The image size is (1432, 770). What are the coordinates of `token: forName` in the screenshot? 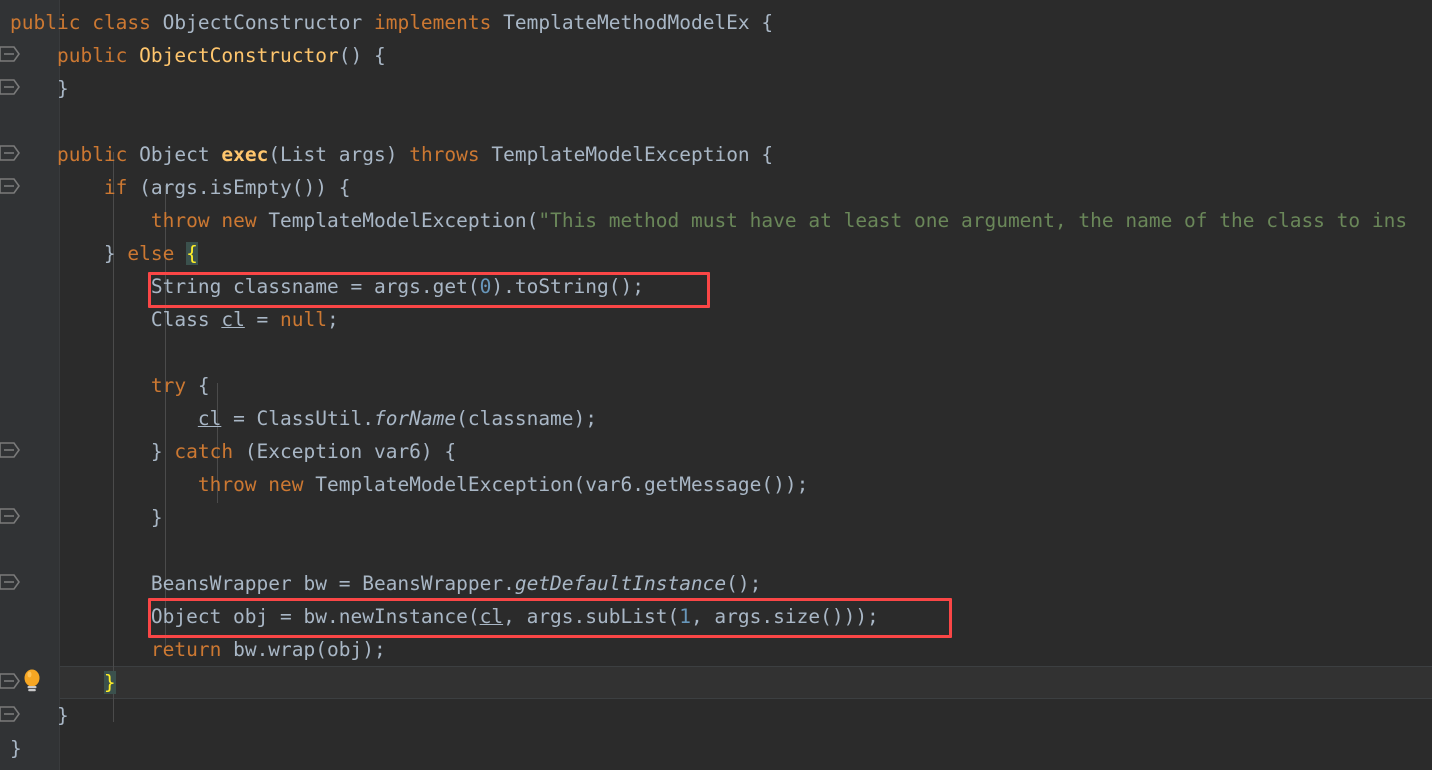 It's located at (415, 418).